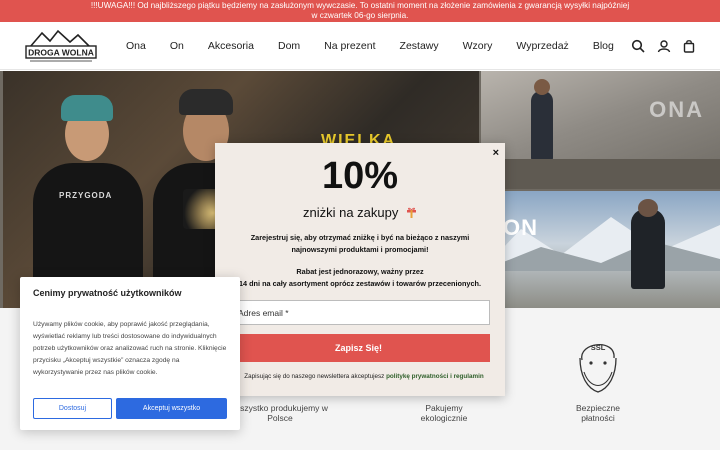 The width and height of the screenshot is (720, 450). I want to click on feature-eco-packaging: Pakujemy ekologicznie, so click(444, 413).